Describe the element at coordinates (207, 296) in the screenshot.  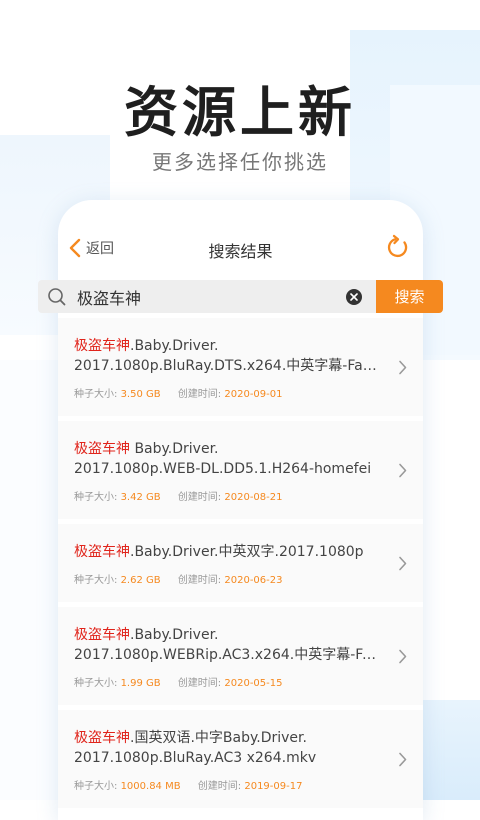
I see `search-input: 极盗车神` at that location.